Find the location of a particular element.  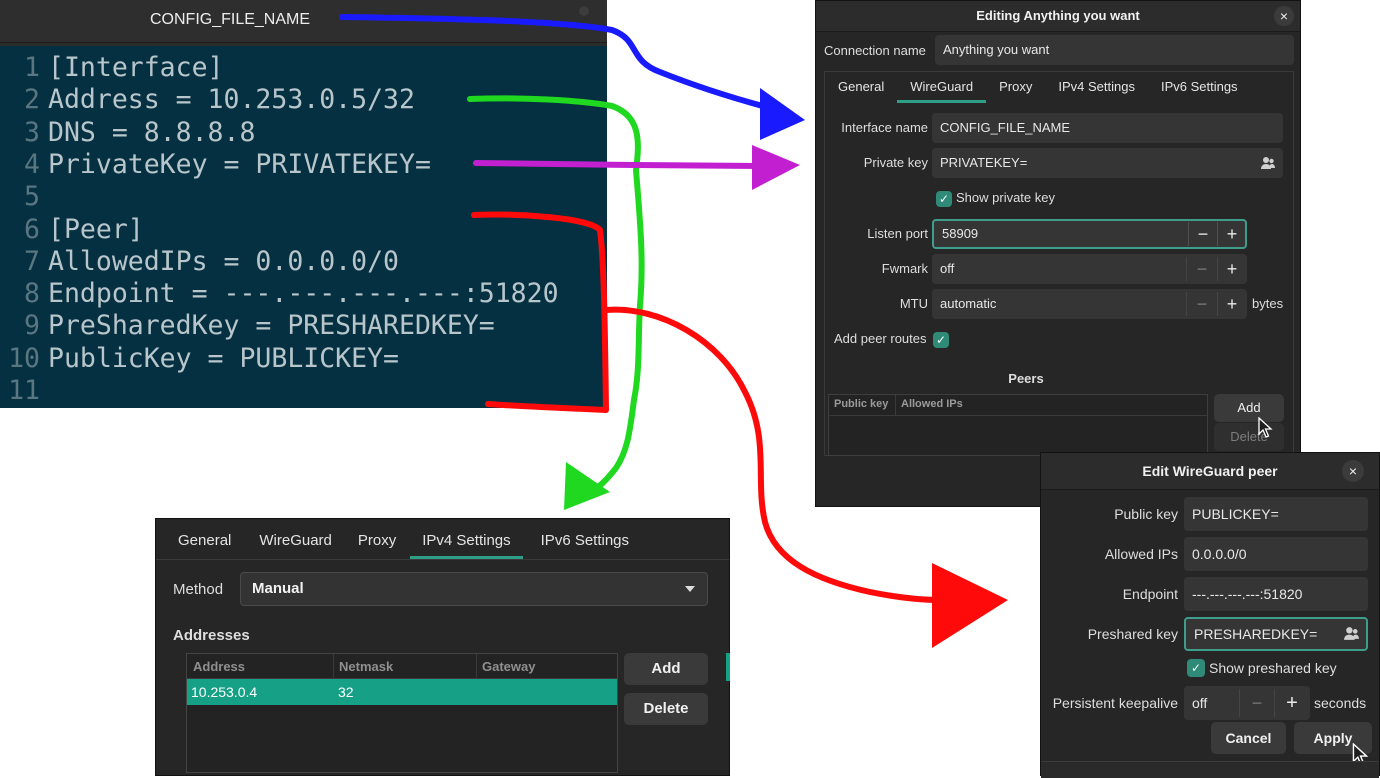

chevron-down-icon is located at coordinates (690, 589).